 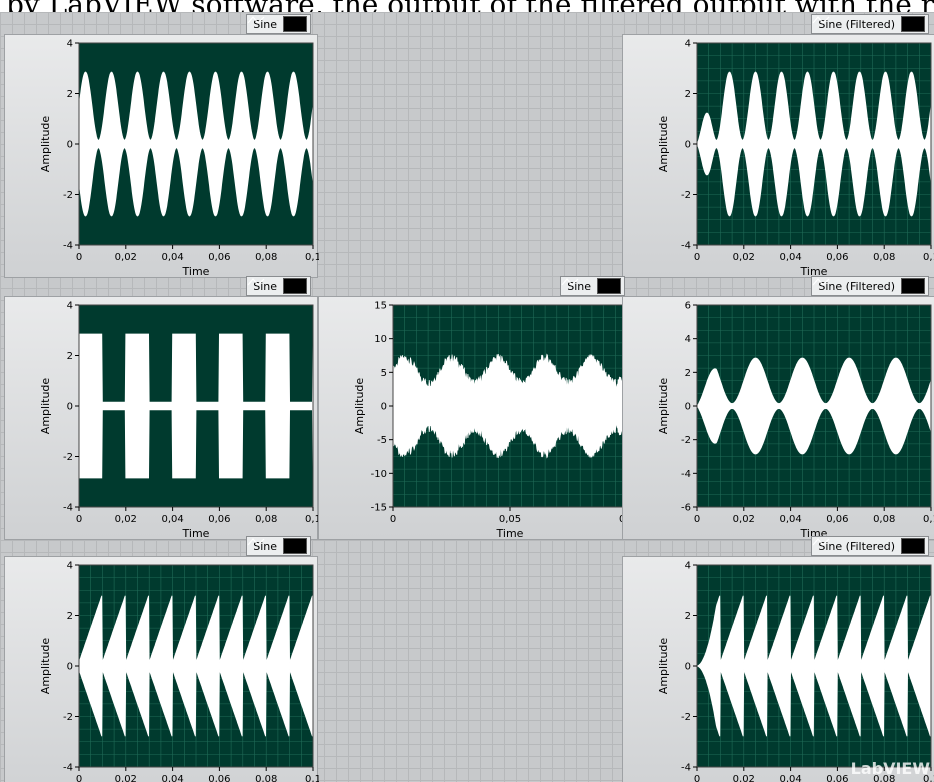 What do you see at coordinates (890, 768) in the screenshot?
I see `labview-watermark: LabVIEW` at bounding box center [890, 768].